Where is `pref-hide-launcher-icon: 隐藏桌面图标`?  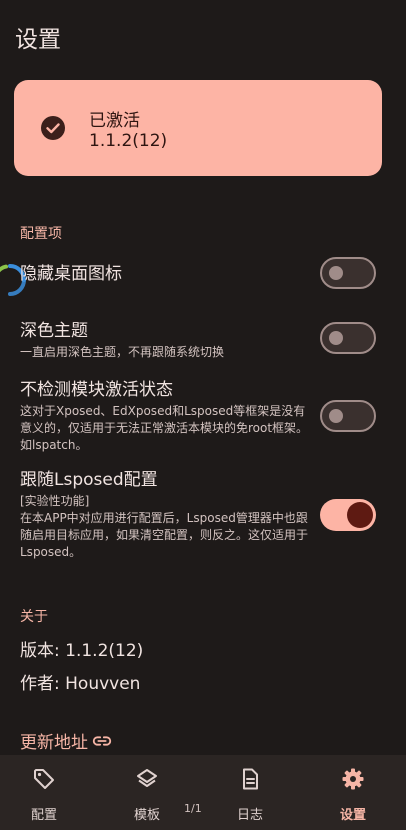
pref-hide-launcher-icon: 隐藏桌面图标 is located at coordinates (168, 274).